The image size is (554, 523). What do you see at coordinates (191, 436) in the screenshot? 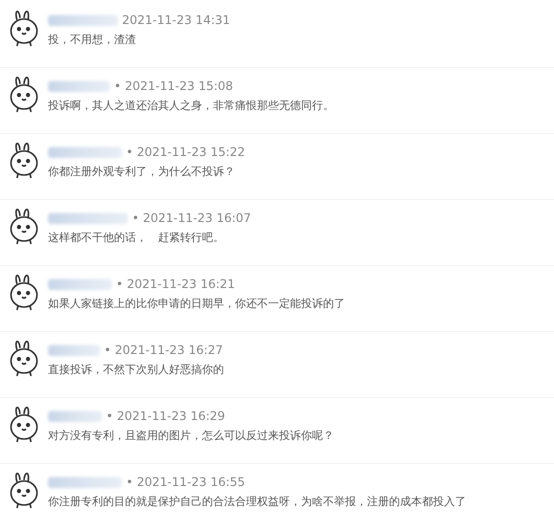
I see `comment-text: 对方没有专利，且盗用的图片，怎么可以反过来投诉你呢？` at bounding box center [191, 436].